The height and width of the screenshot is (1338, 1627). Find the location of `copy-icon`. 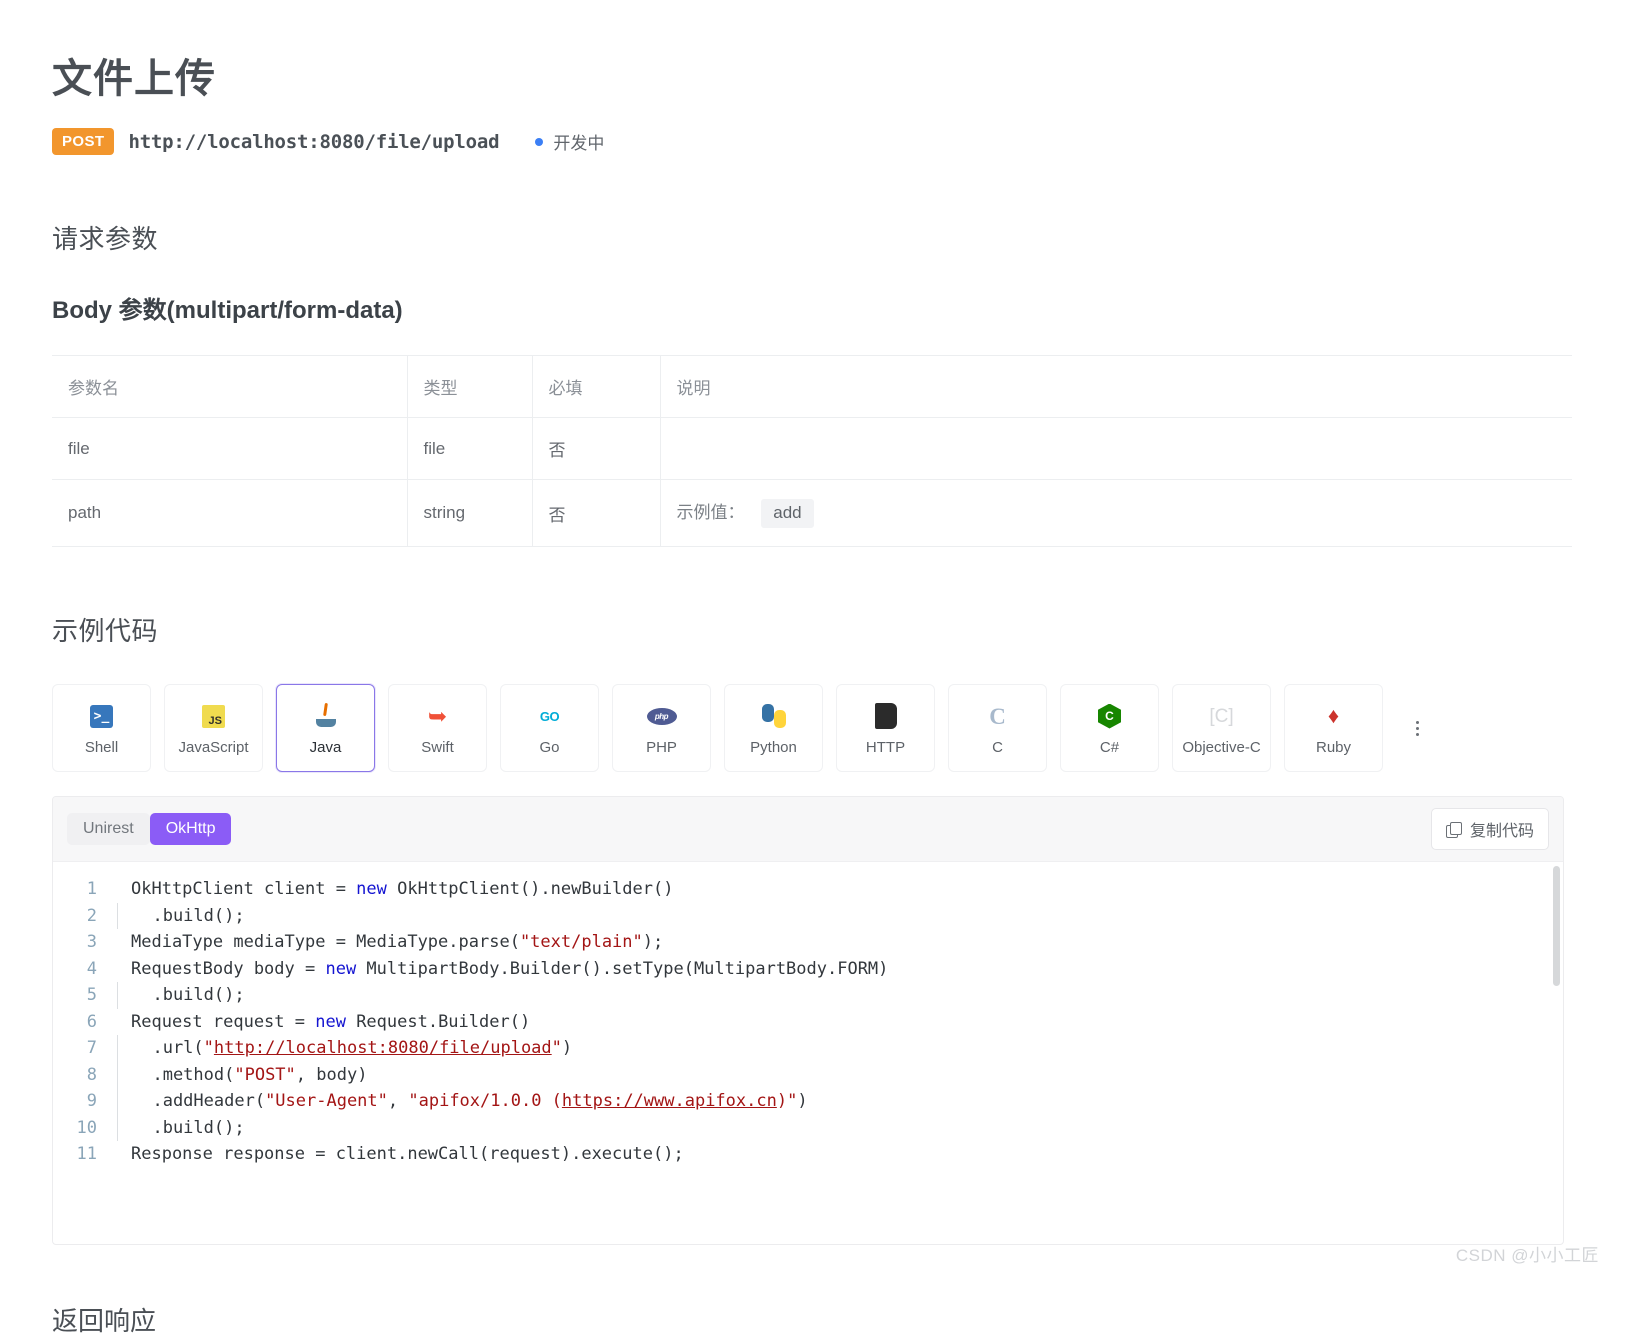

copy-icon is located at coordinates (1453, 829).